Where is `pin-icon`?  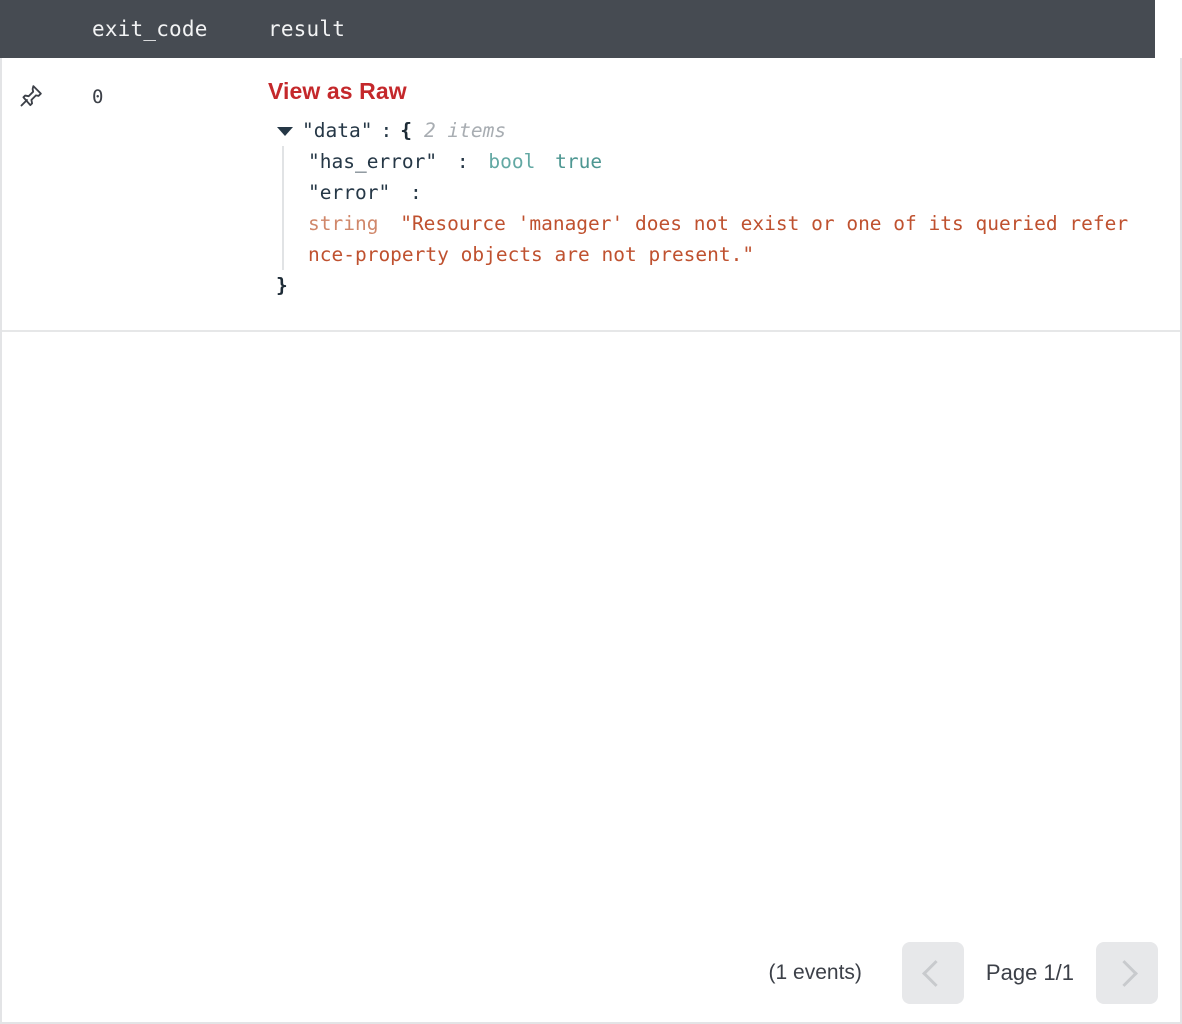
pin-icon is located at coordinates (31, 97).